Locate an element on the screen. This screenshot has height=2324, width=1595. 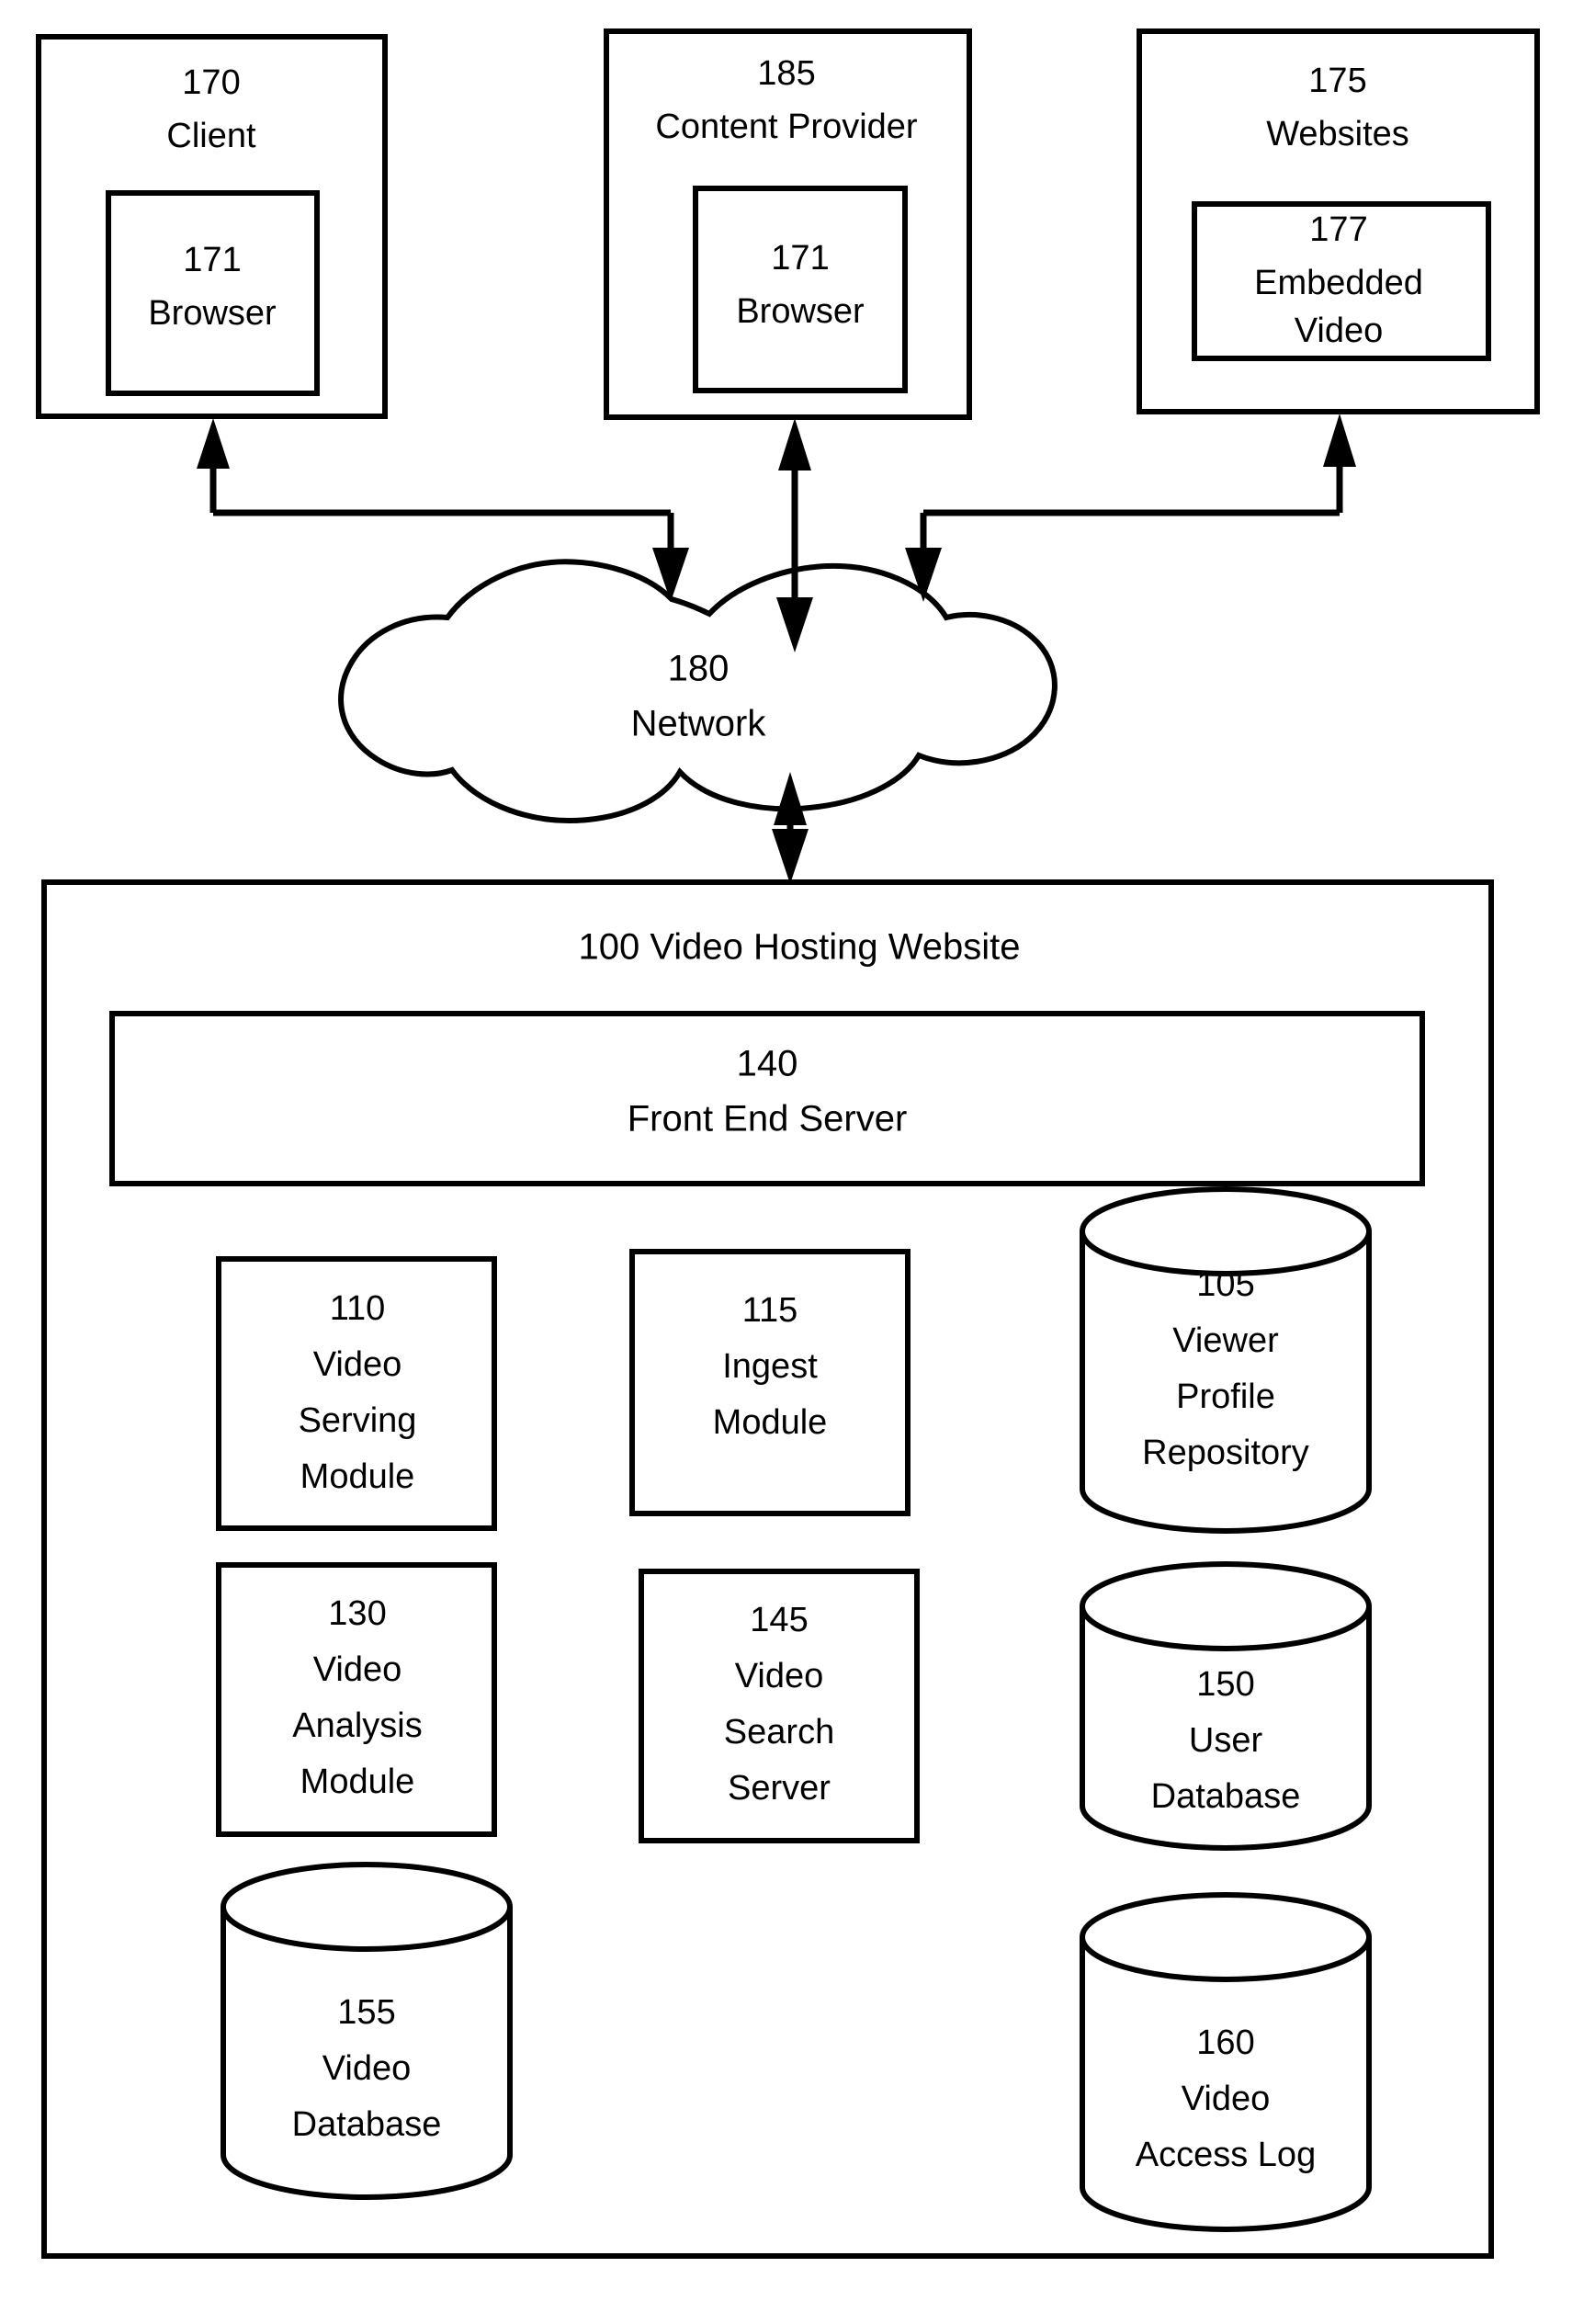
client-node: 170 Client 171 Browser is located at coordinates (212, 226).